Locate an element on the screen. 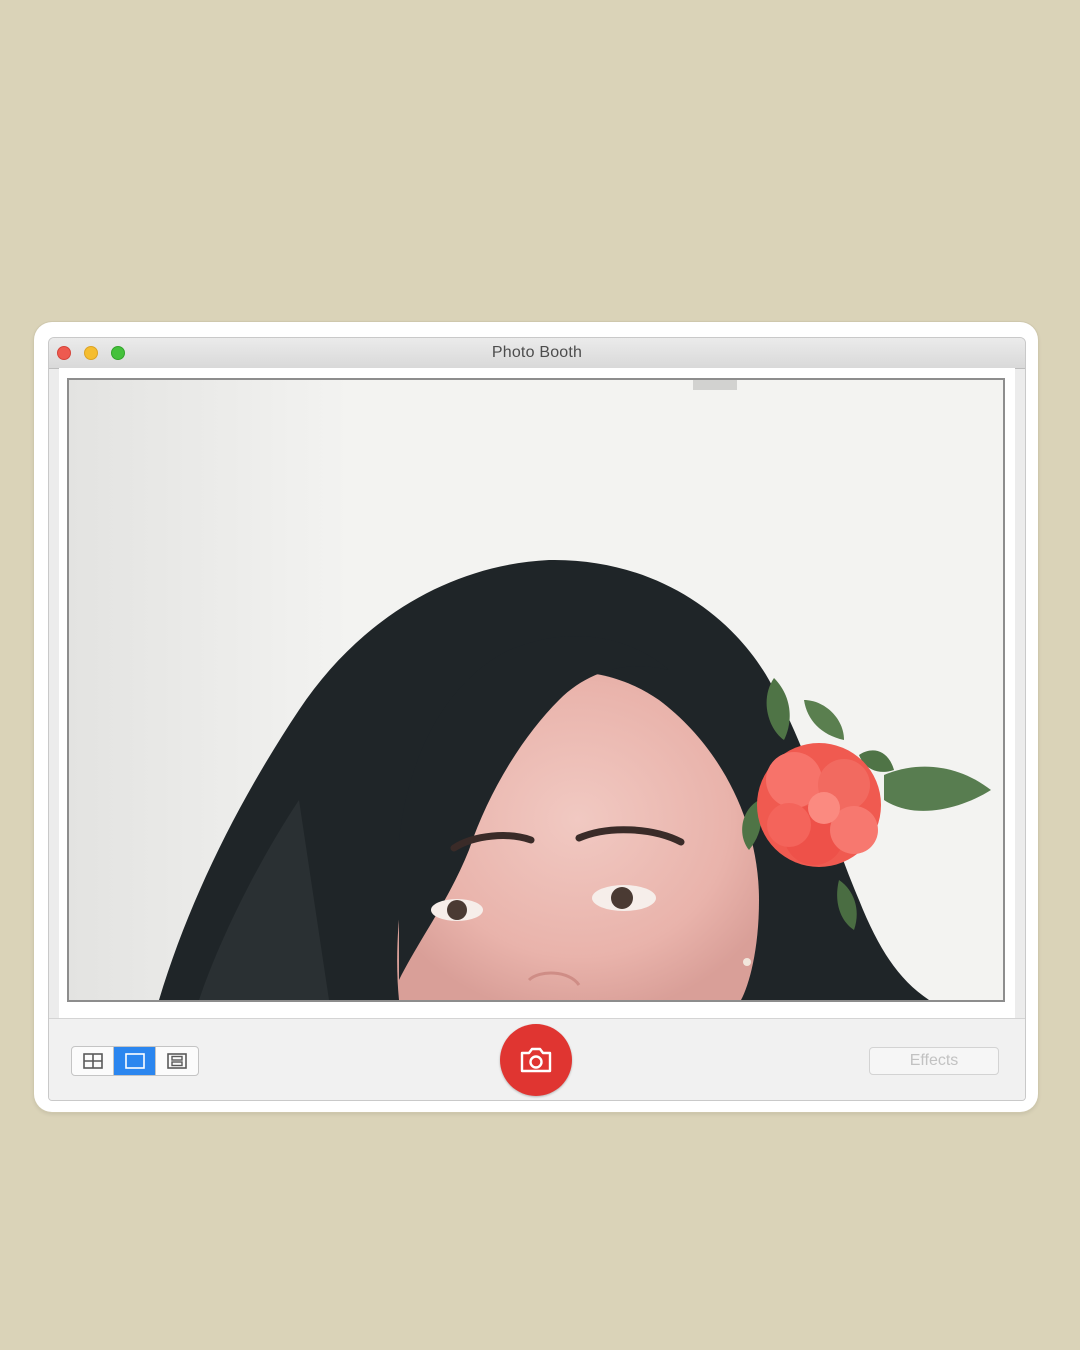 The height and width of the screenshot is (1350, 1080). hair-flower is located at coordinates (819, 805).